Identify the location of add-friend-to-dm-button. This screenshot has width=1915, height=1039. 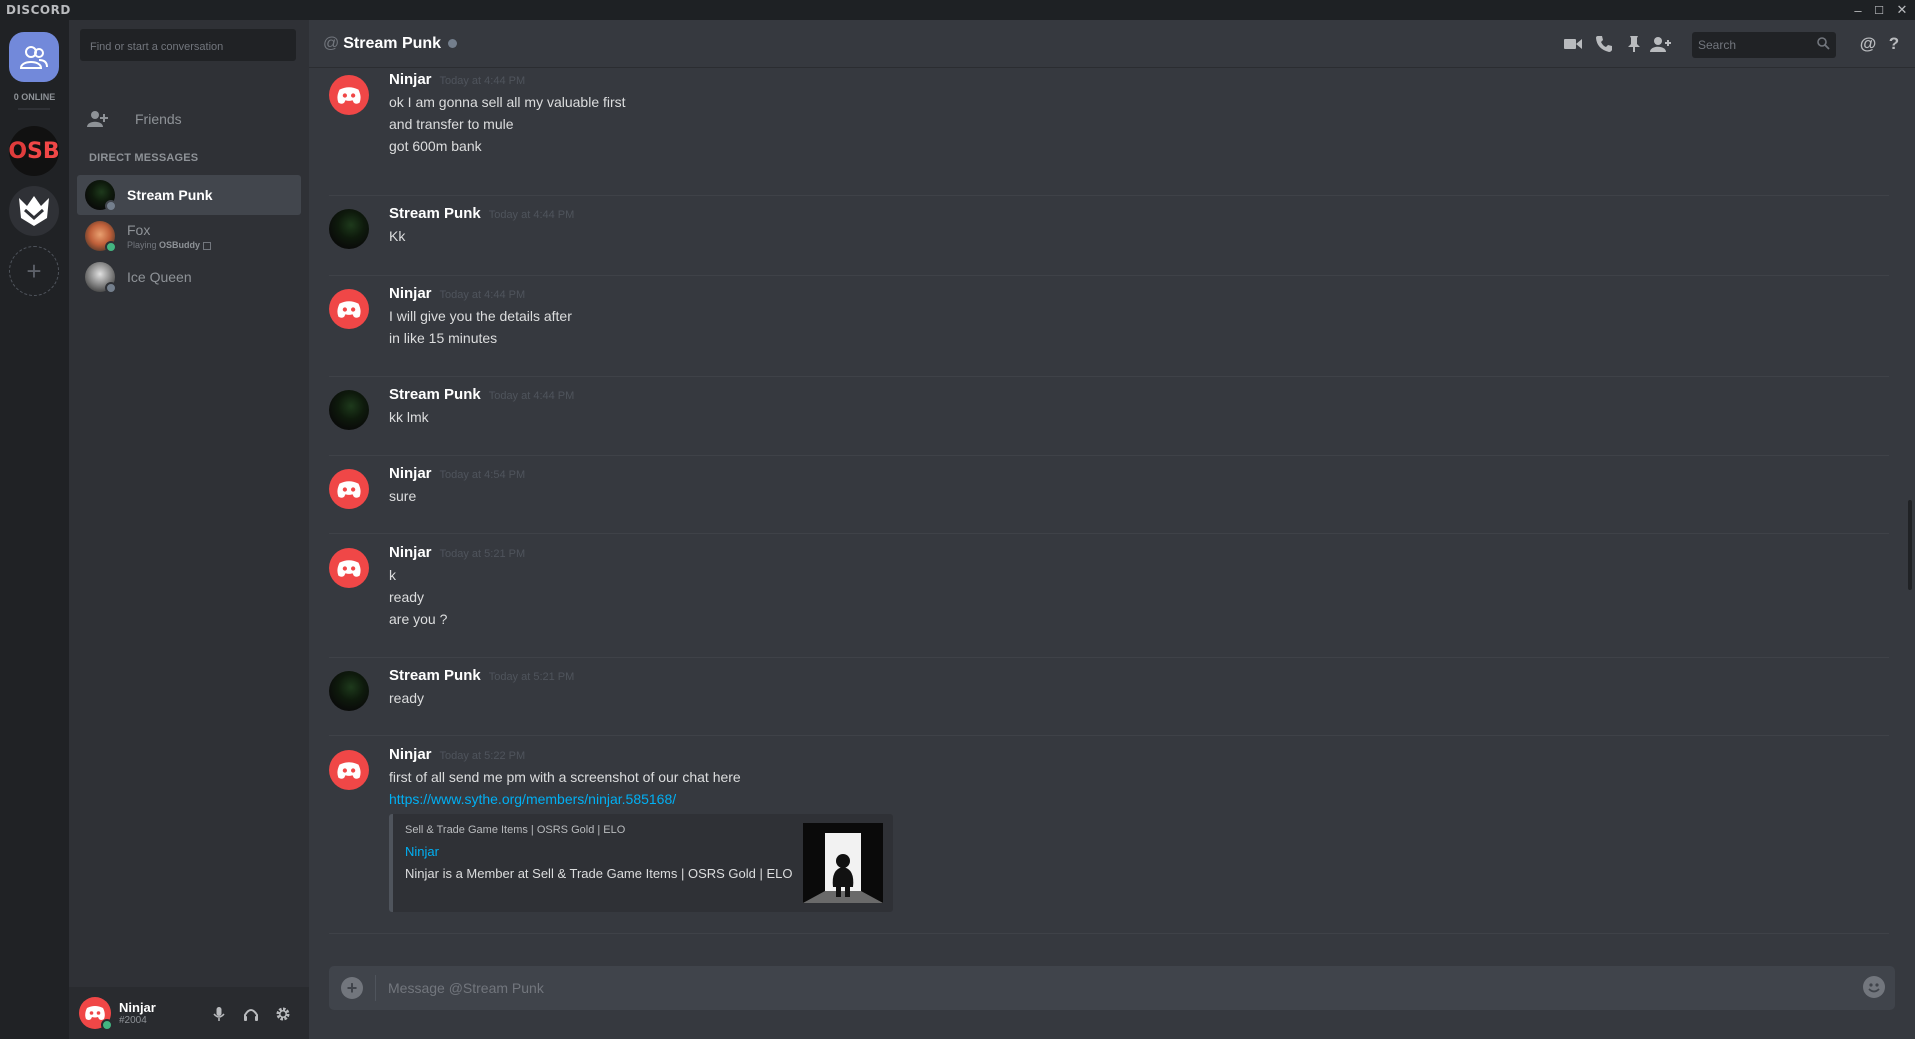
(1661, 44).